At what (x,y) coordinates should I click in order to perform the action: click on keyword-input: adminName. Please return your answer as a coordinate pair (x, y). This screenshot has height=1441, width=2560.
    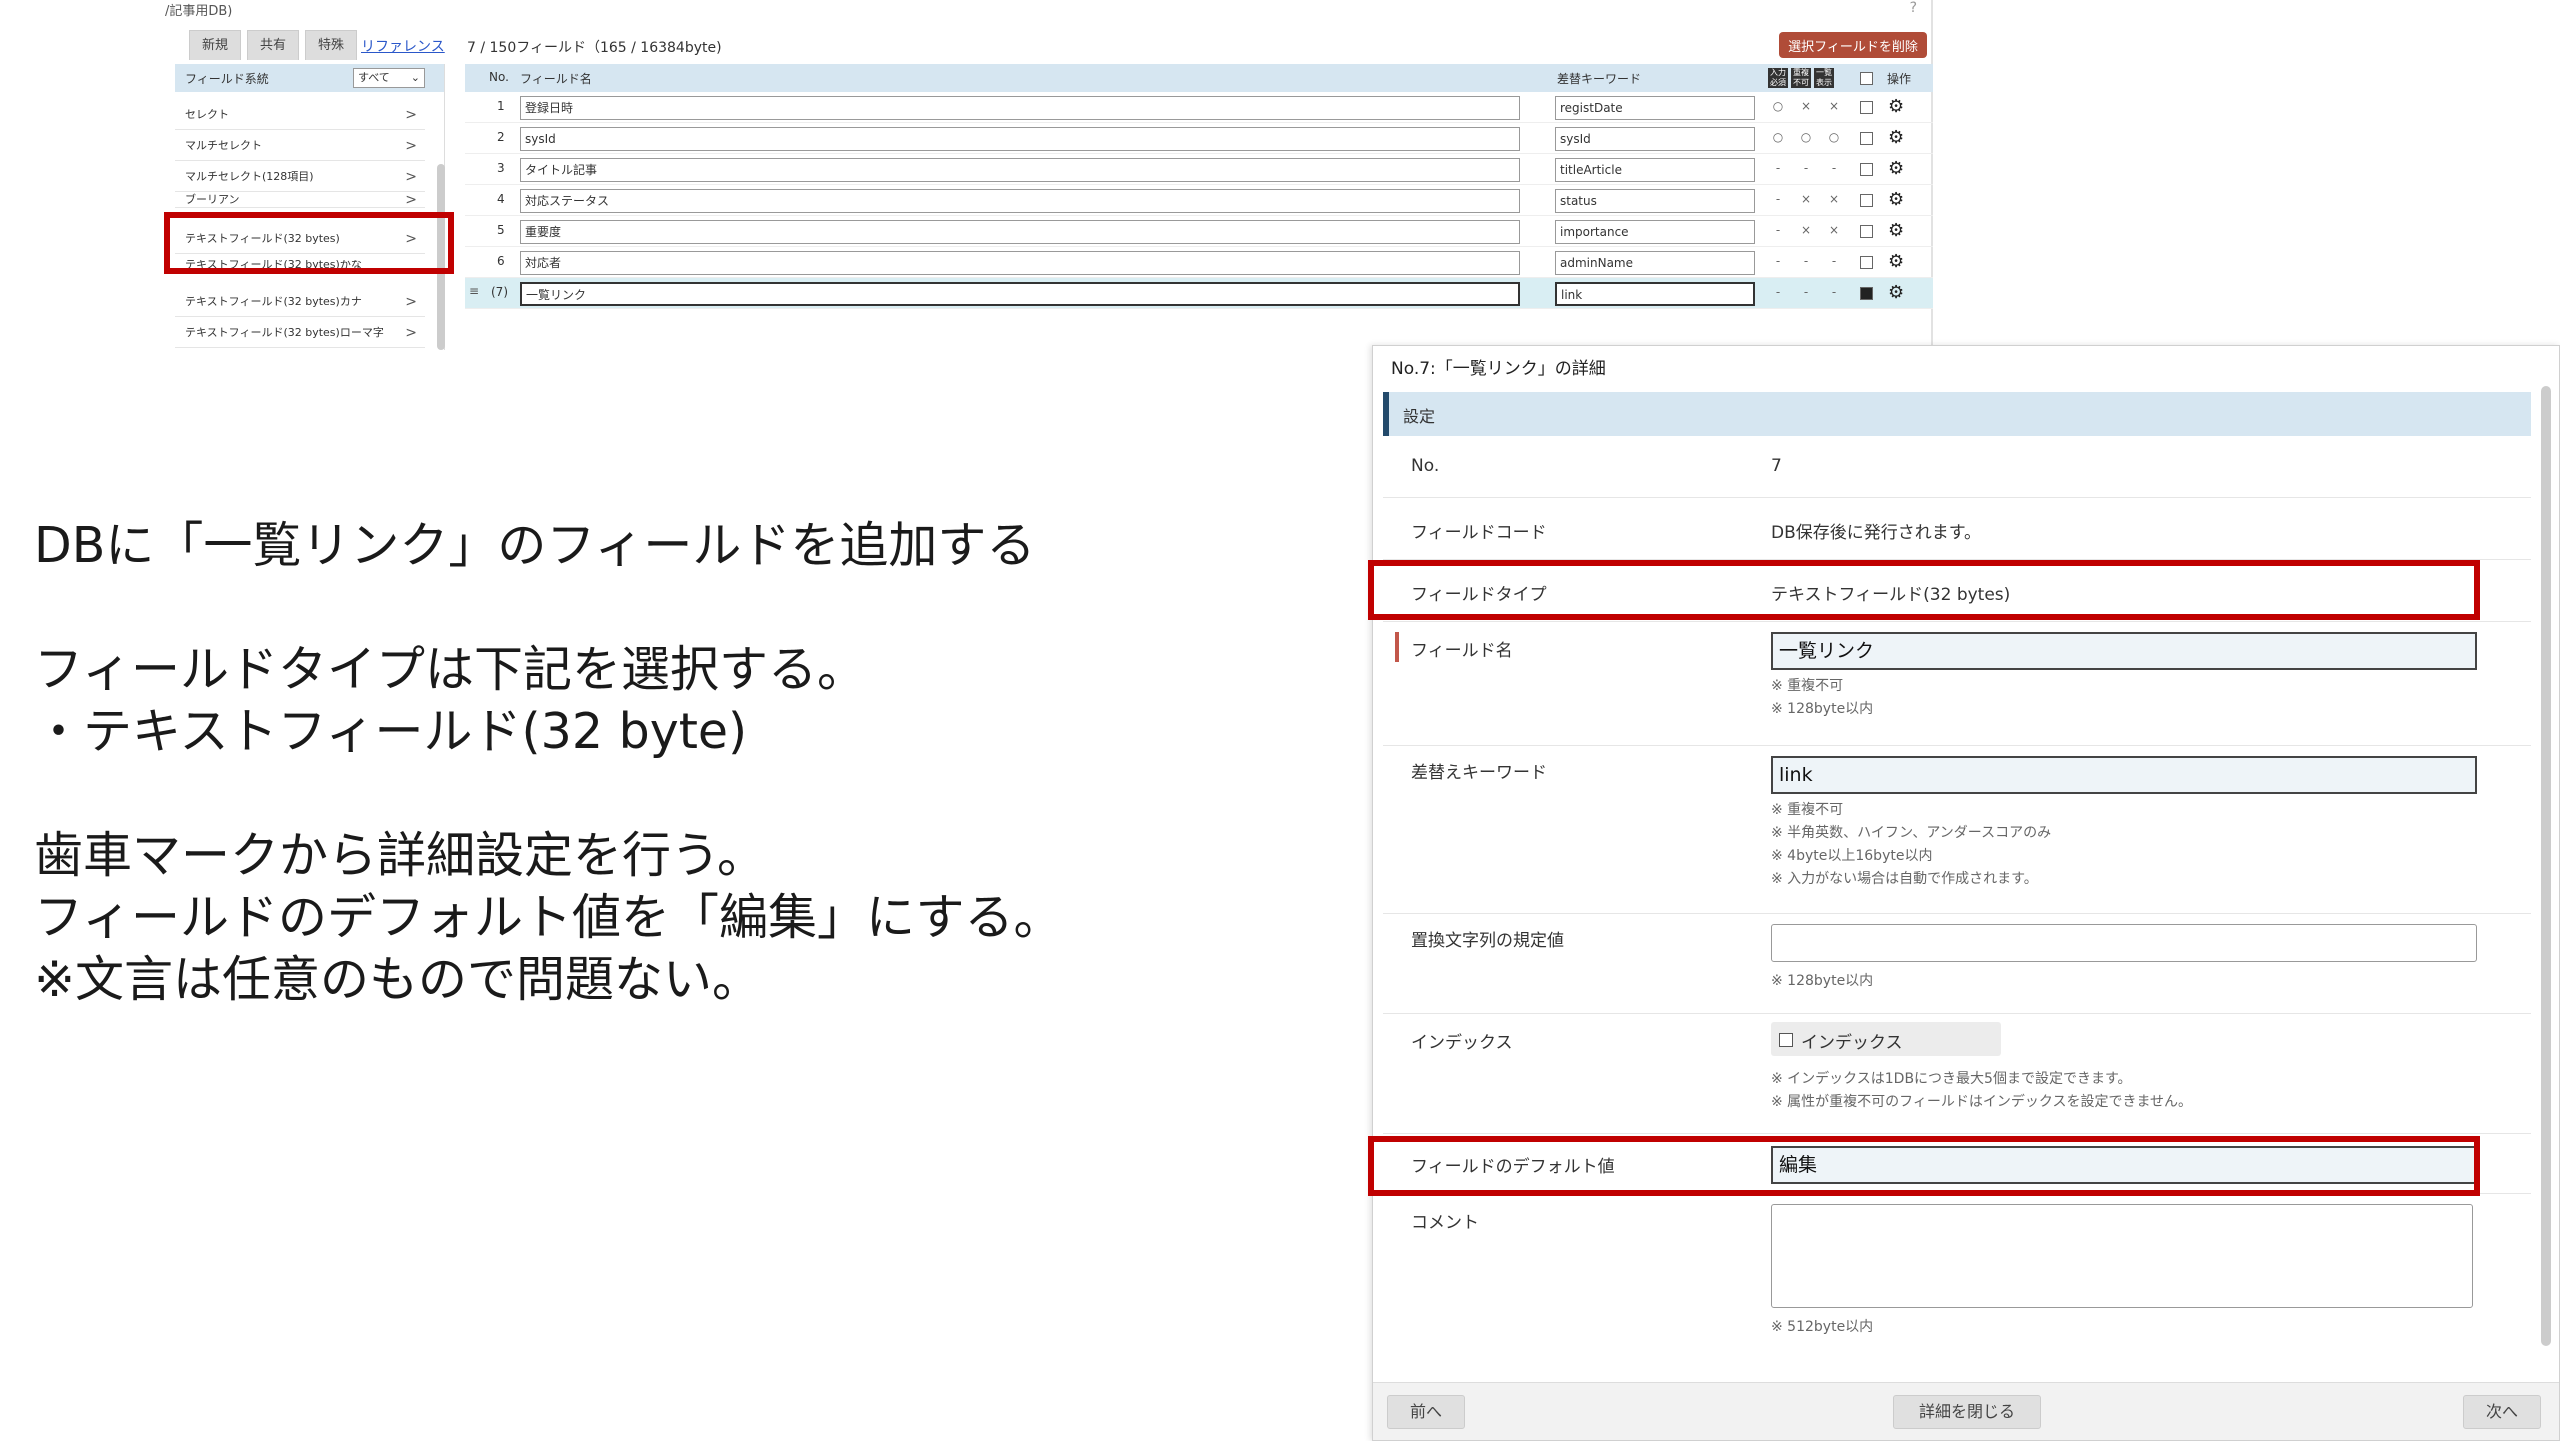
    Looking at the image, I should click on (1655, 263).